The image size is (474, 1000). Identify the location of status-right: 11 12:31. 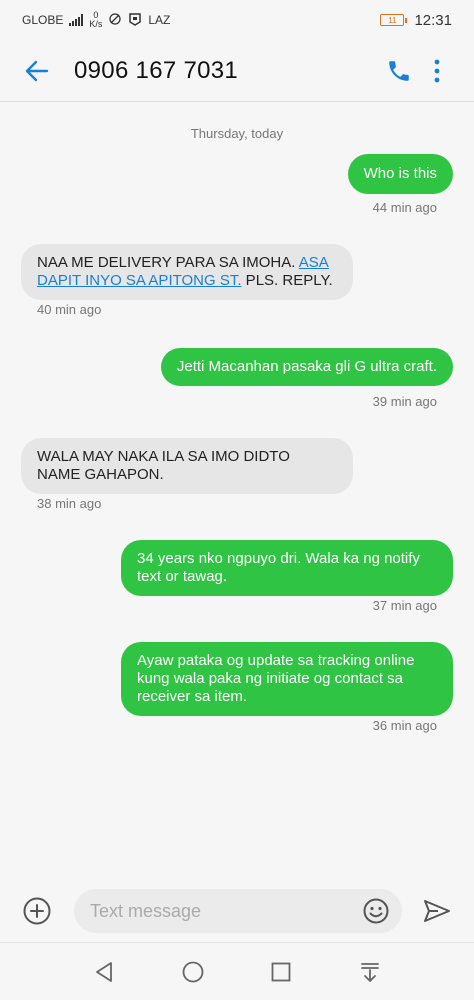
(416, 20).